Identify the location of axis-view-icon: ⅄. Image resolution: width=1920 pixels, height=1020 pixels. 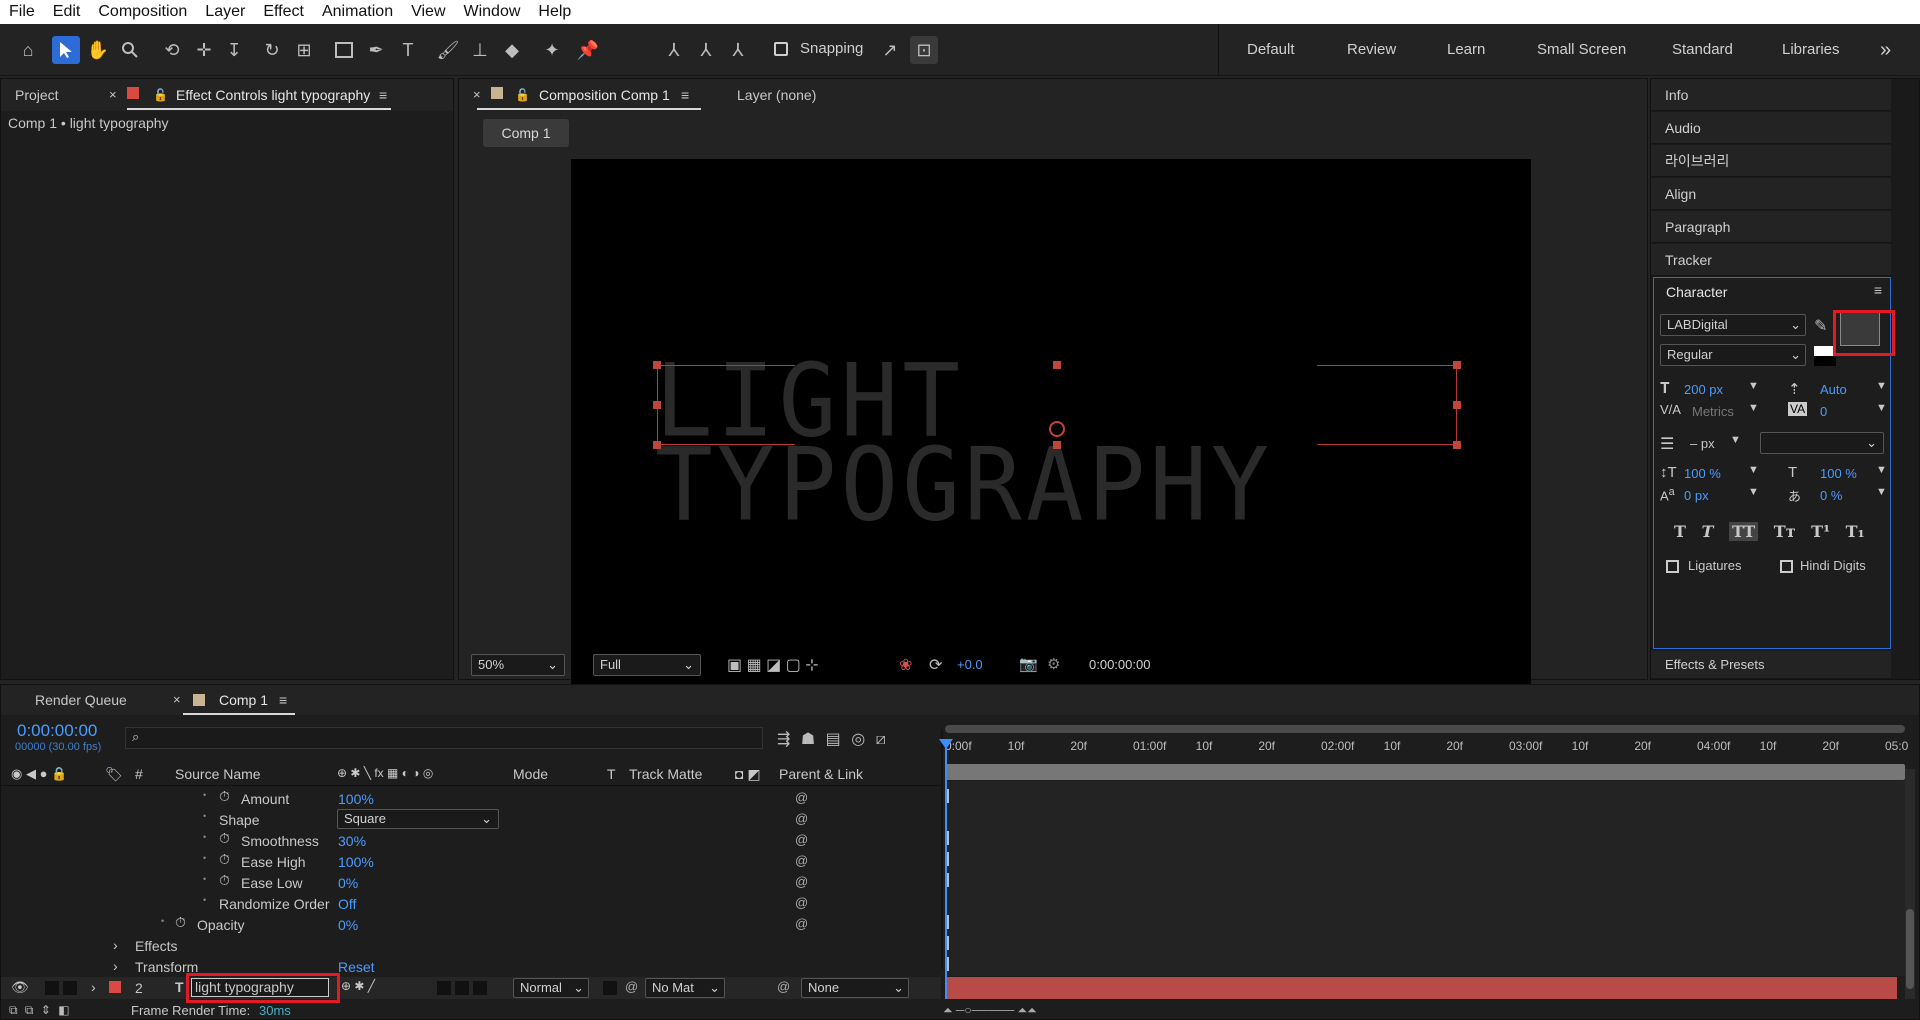
(738, 50).